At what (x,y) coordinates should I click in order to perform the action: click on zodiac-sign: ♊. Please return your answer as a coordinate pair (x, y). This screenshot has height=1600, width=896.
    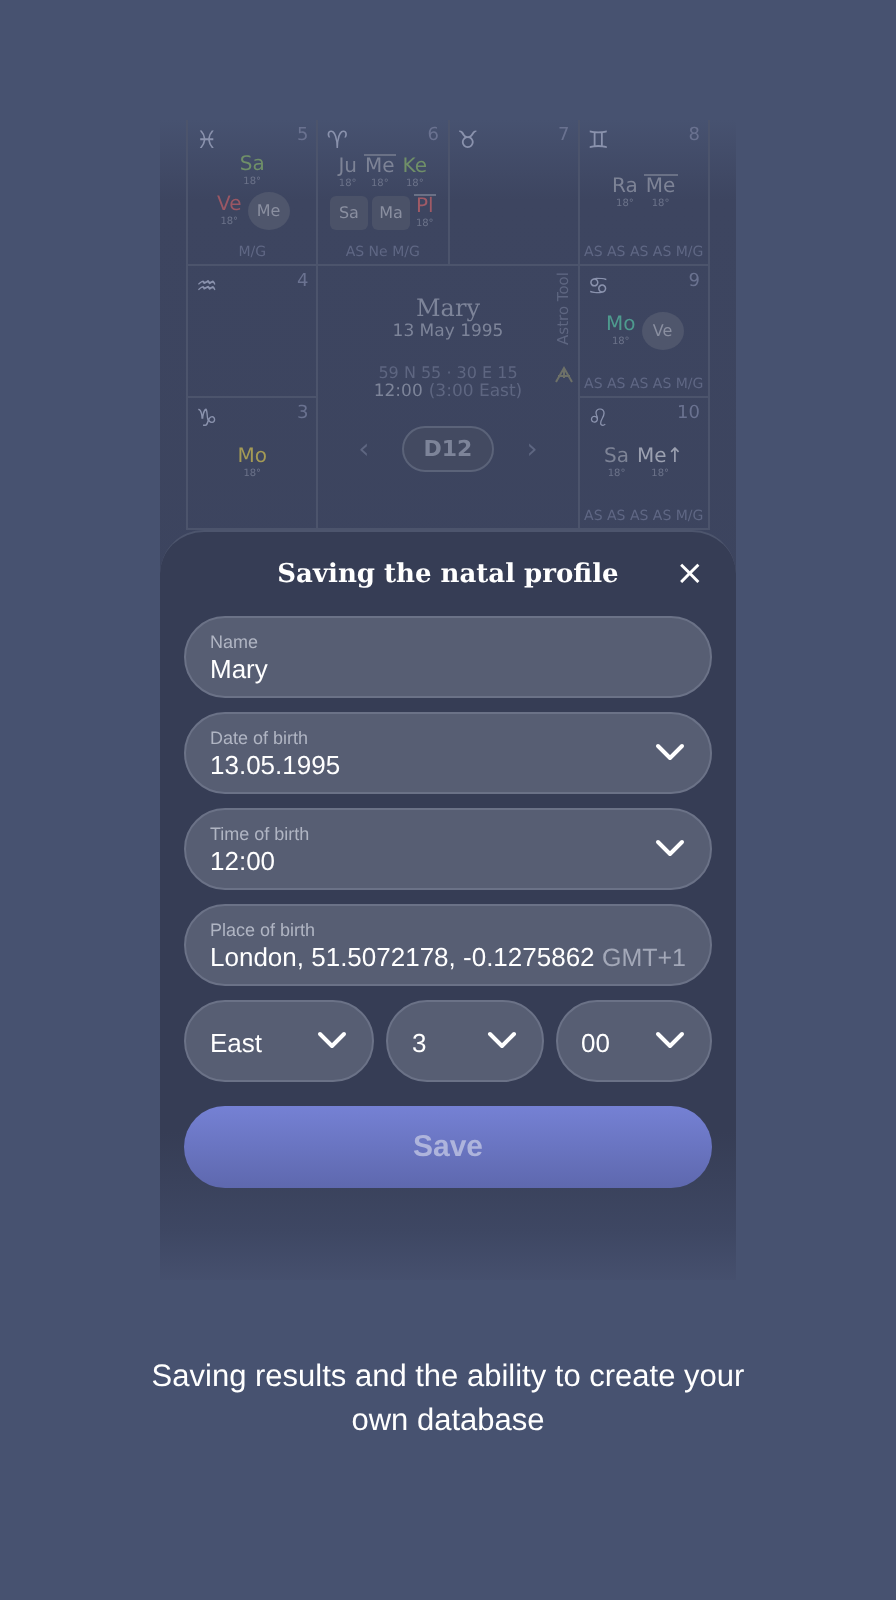
    Looking at the image, I should click on (598, 140).